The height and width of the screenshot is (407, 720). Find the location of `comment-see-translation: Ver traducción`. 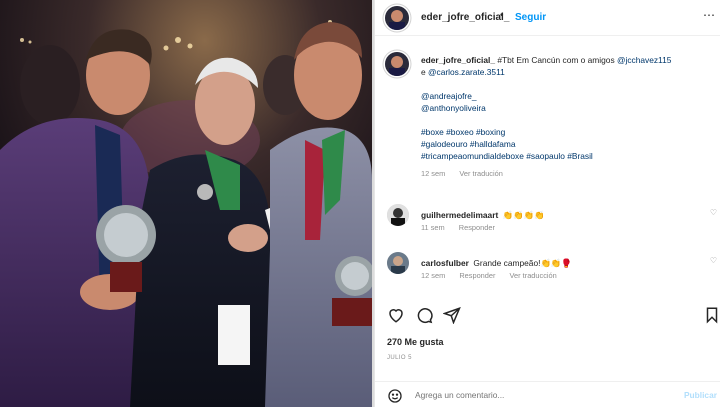

comment-see-translation: Ver traducción is located at coordinates (533, 275).